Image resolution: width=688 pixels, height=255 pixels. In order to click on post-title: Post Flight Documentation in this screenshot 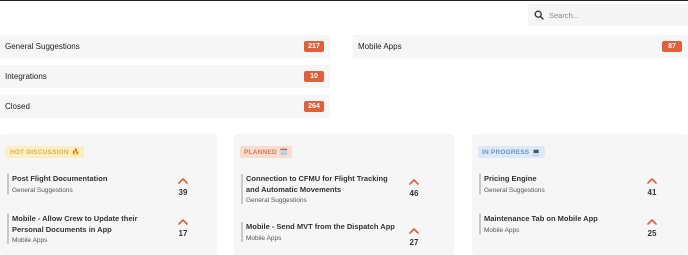, I will do `click(60, 178)`.